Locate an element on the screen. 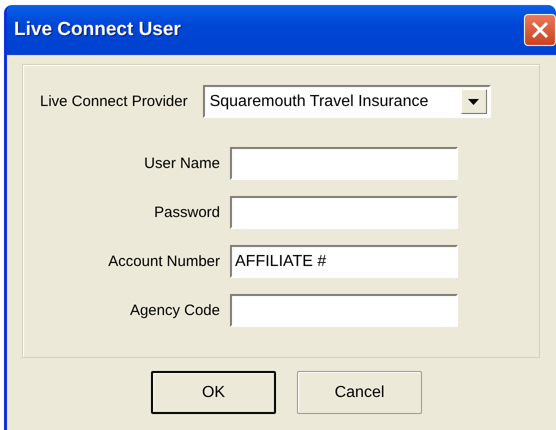  ok-button: OK is located at coordinates (213, 392).